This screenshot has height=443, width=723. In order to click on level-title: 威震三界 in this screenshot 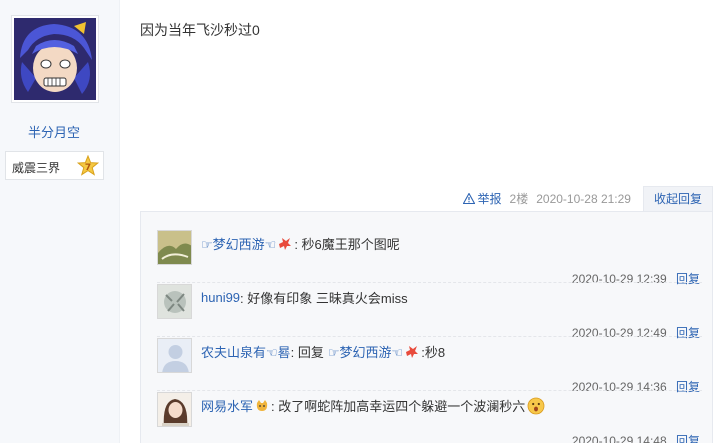, I will do `click(36, 168)`.